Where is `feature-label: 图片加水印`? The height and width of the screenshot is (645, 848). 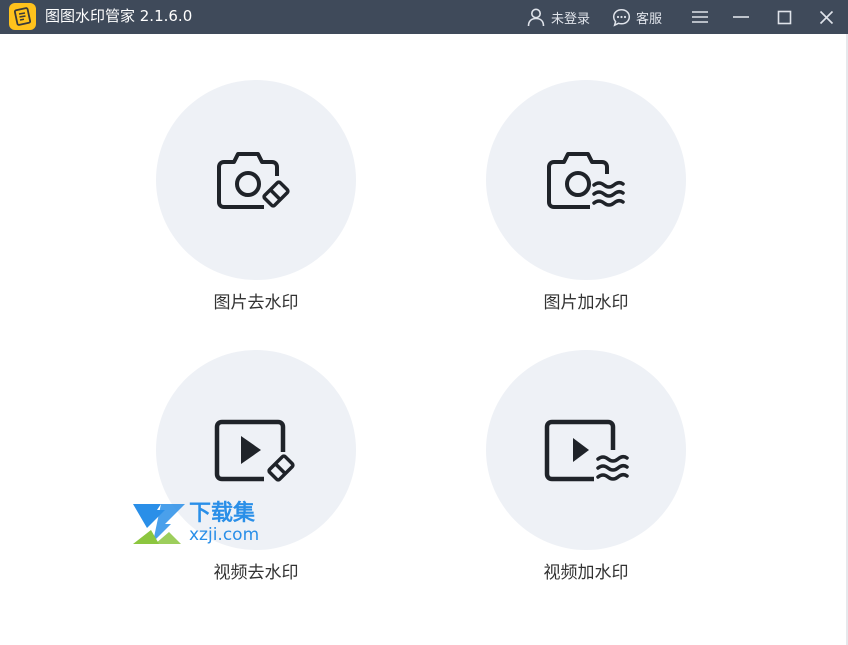 feature-label: 图片加水印 is located at coordinates (586, 303).